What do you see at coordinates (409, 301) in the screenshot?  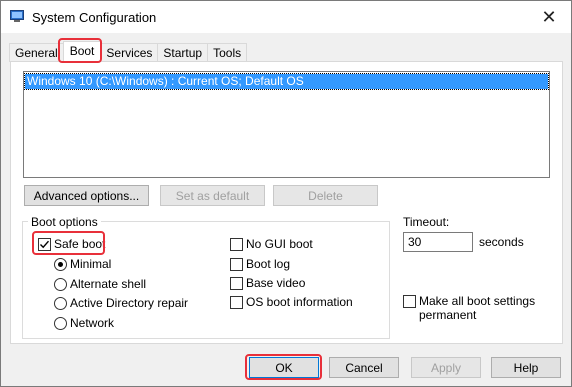 I see `make-permanent-check-box` at bounding box center [409, 301].